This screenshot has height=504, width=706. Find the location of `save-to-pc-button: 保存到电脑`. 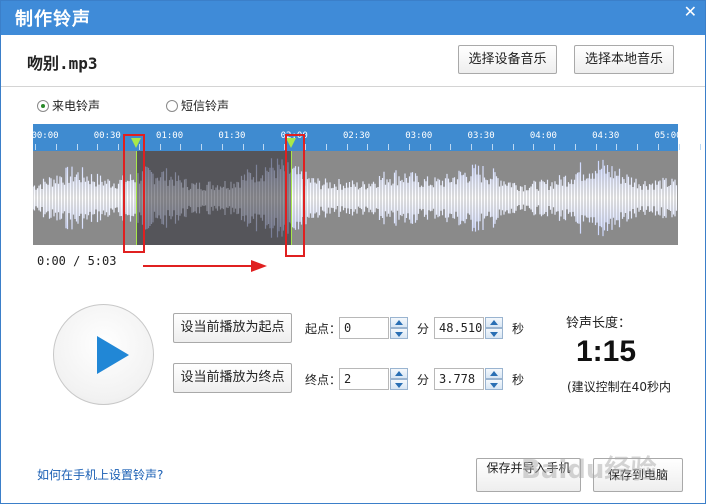

save-to-pc-button: 保存到电脑 is located at coordinates (638, 475).